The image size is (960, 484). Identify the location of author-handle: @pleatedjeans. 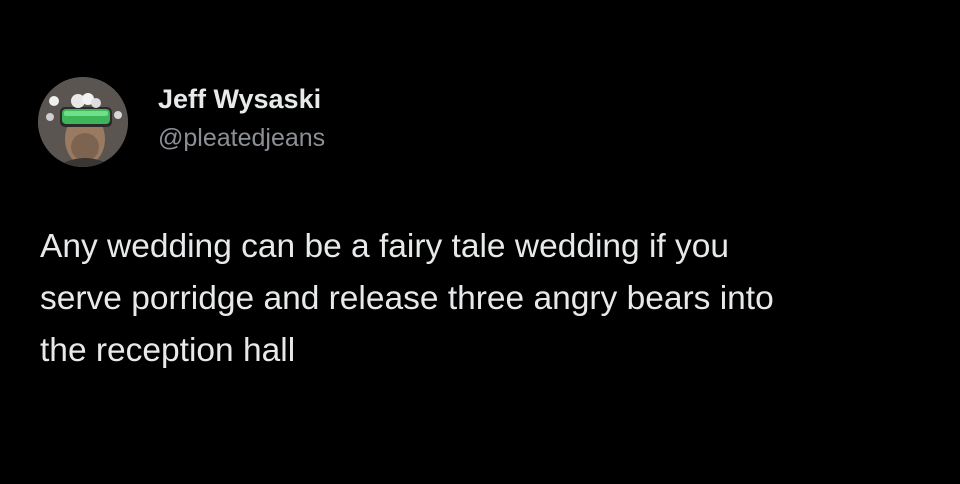
(241, 138).